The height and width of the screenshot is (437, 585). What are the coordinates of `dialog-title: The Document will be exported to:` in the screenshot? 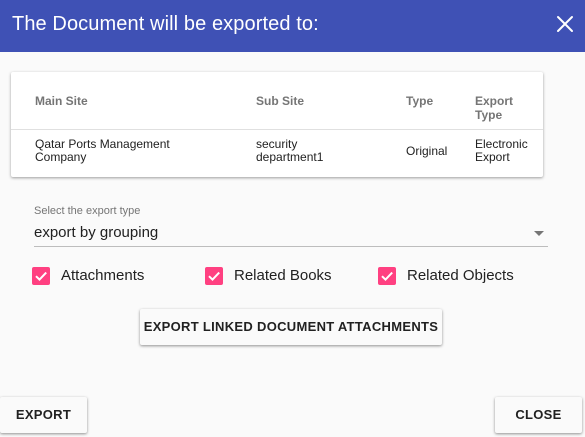 It's located at (165, 24).